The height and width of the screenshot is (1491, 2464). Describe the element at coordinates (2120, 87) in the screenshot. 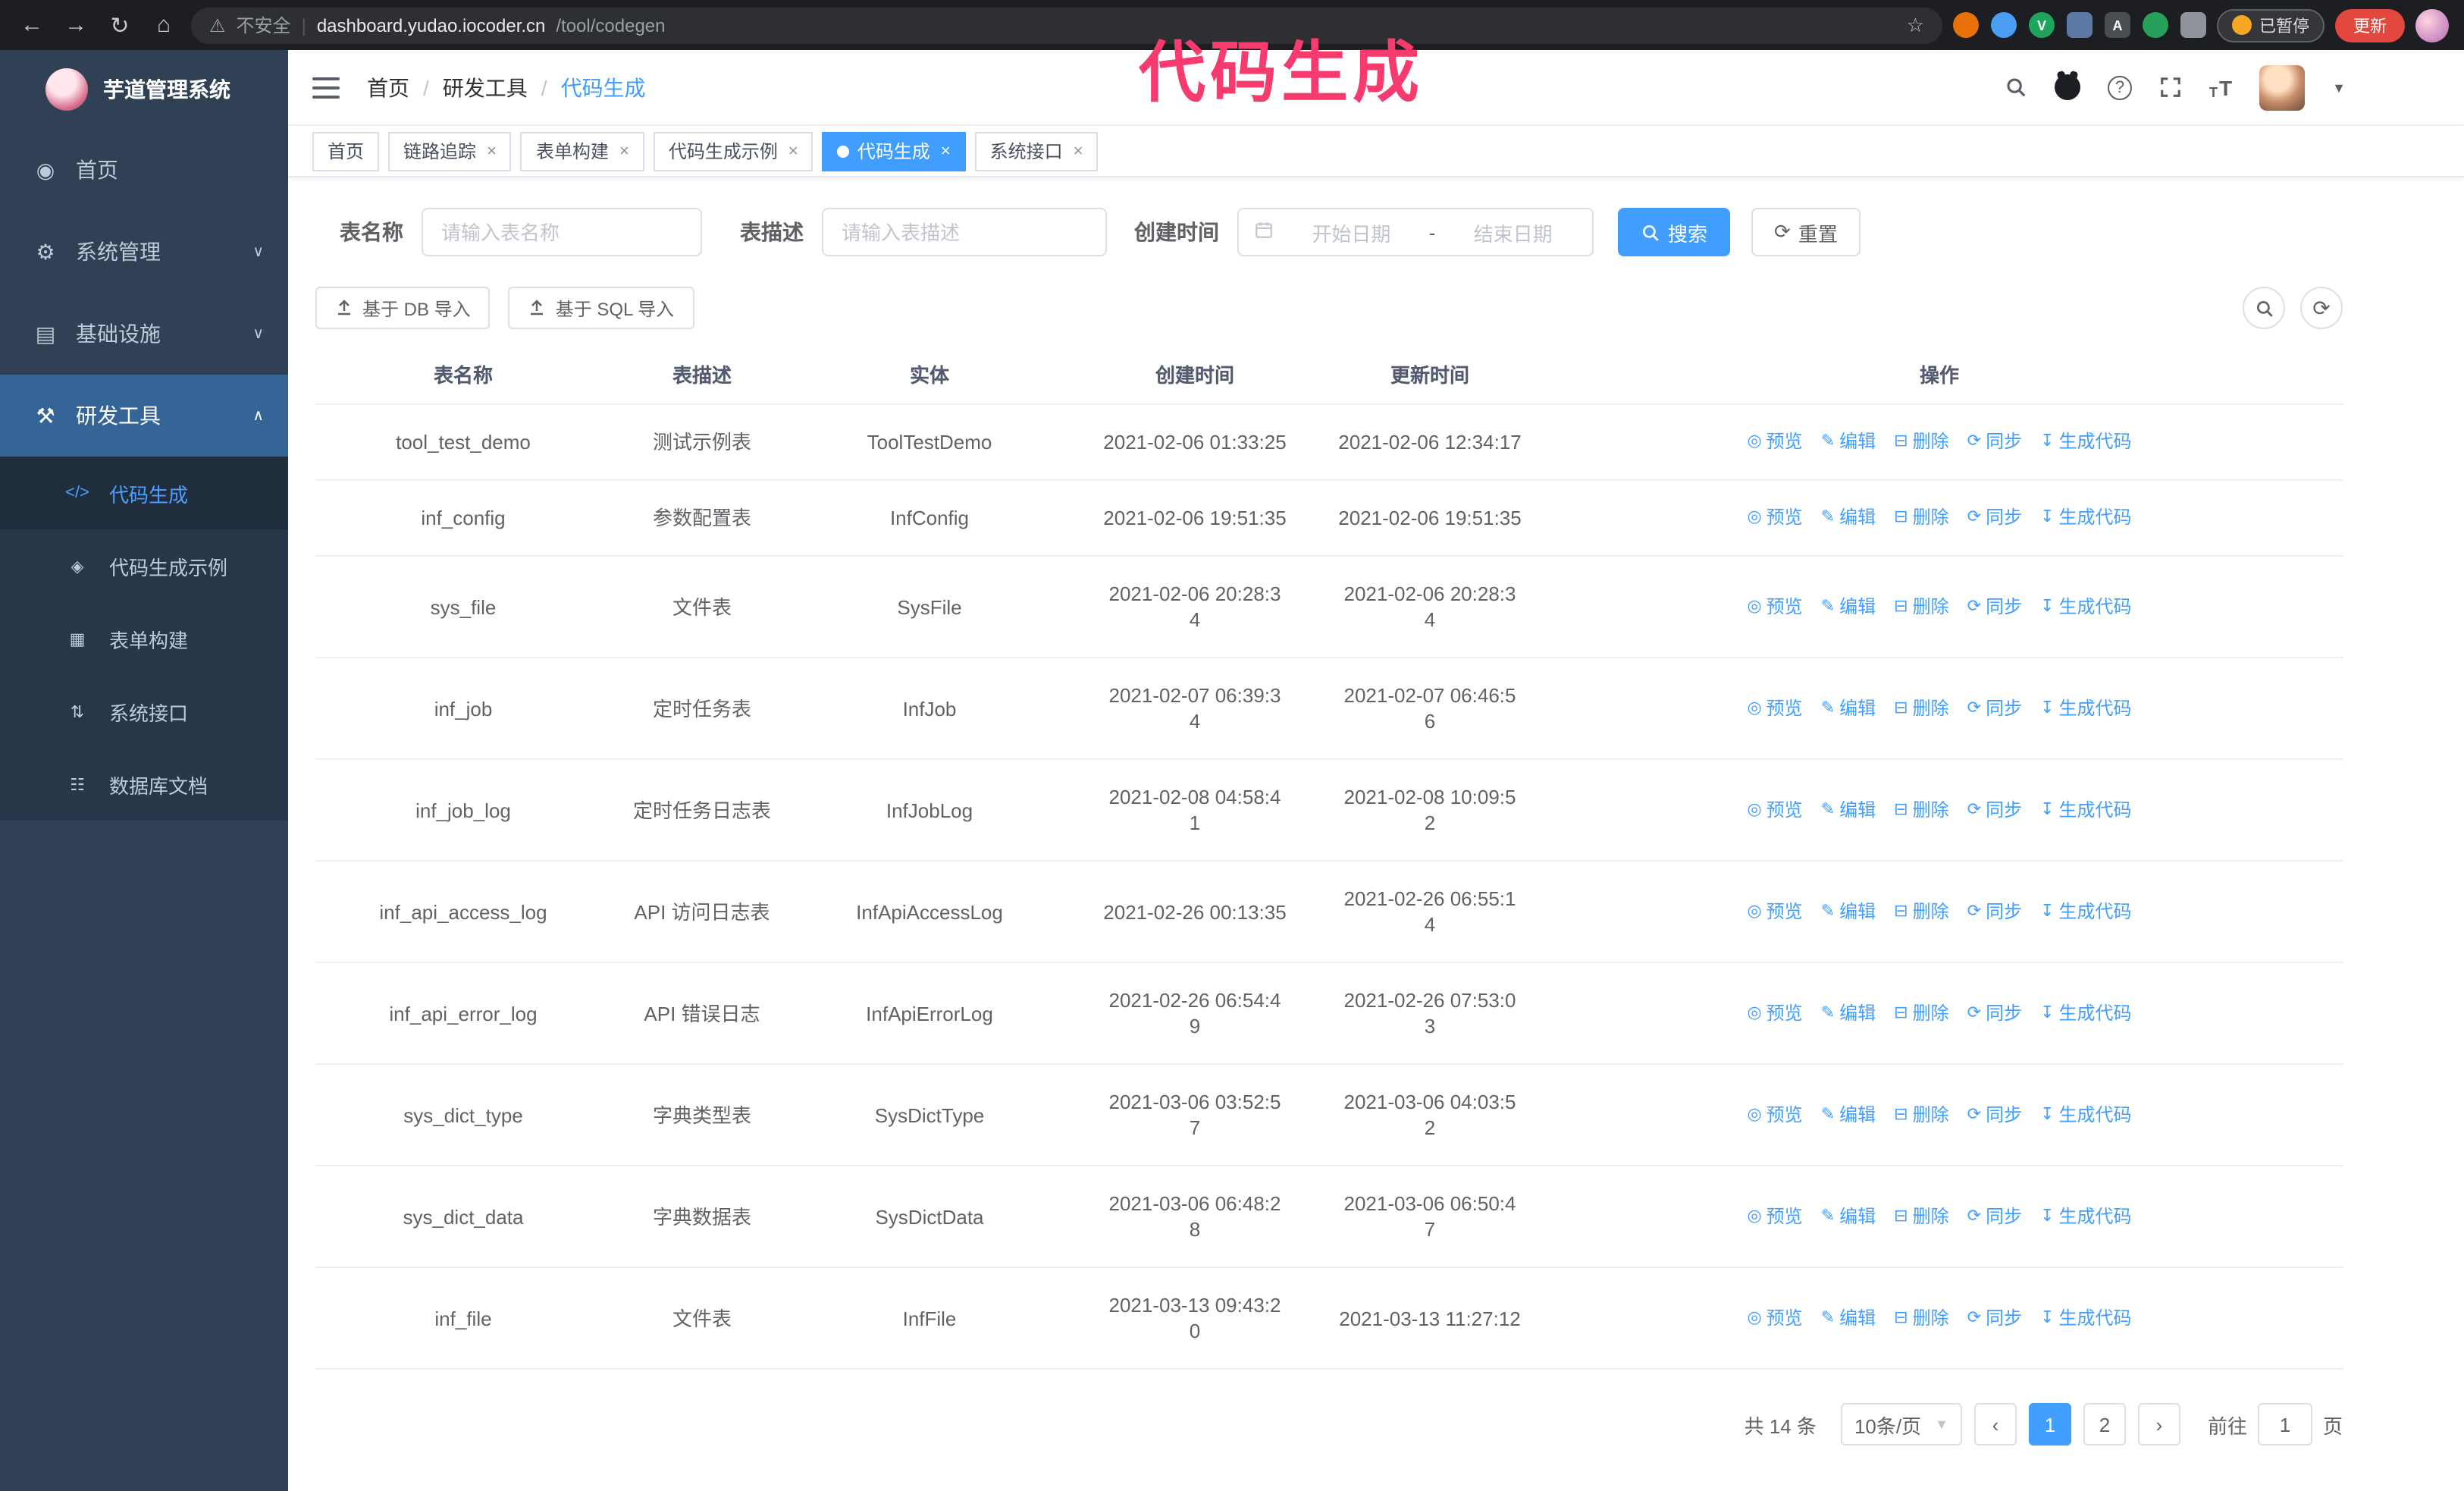

I see `help-icon: ?` at that location.